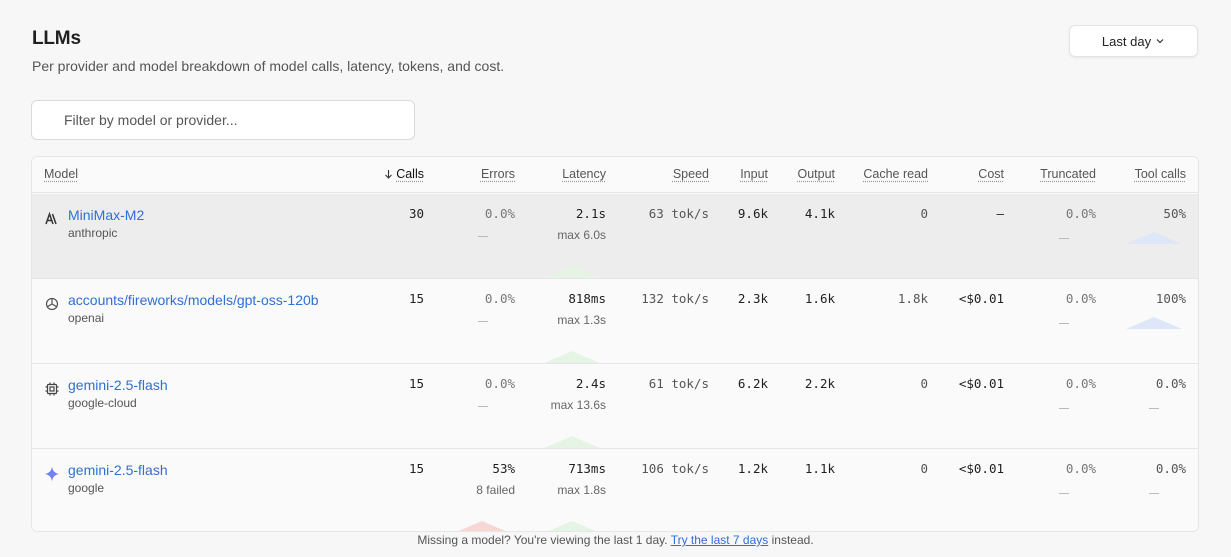  I want to click on column-calls: Calls, so click(402, 174).